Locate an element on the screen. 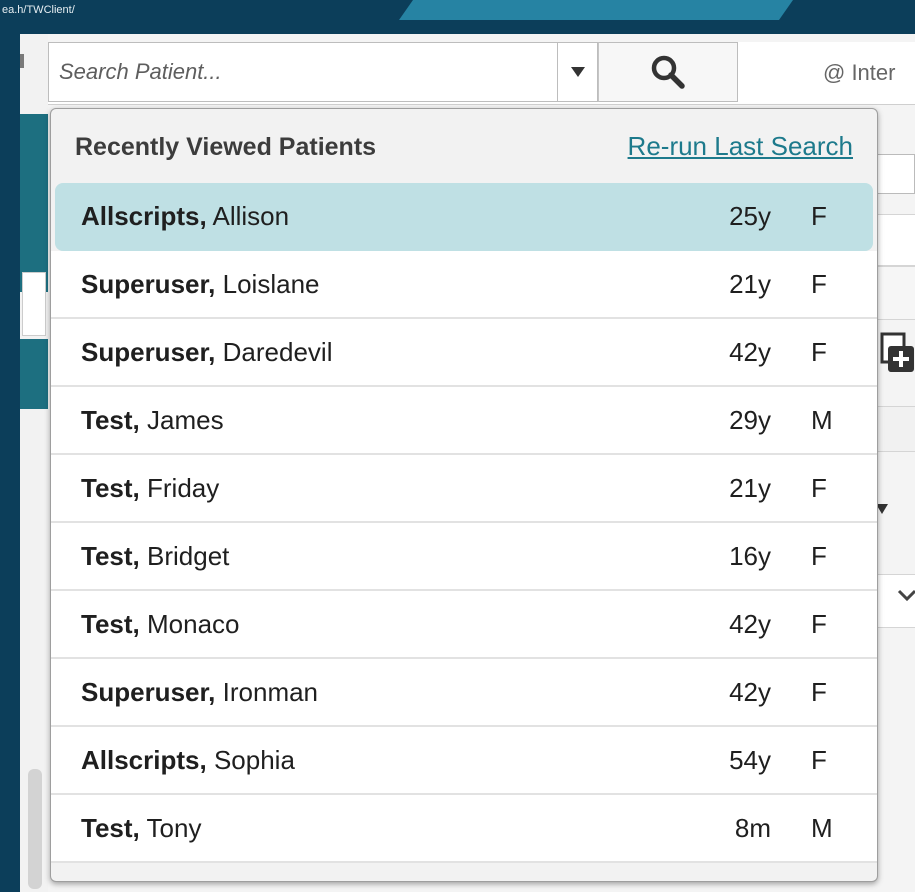  patient-first-name: Bridget is located at coordinates (188, 556).